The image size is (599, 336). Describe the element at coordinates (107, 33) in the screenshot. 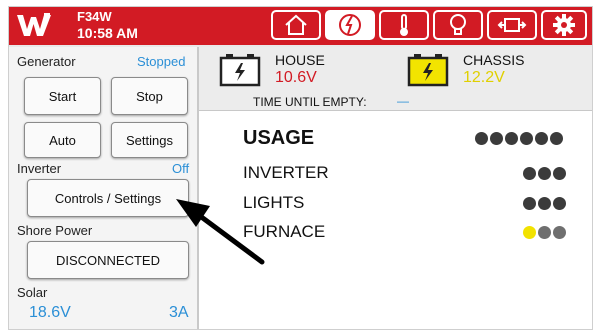

I see `clock-time: 10:58 AM` at that location.